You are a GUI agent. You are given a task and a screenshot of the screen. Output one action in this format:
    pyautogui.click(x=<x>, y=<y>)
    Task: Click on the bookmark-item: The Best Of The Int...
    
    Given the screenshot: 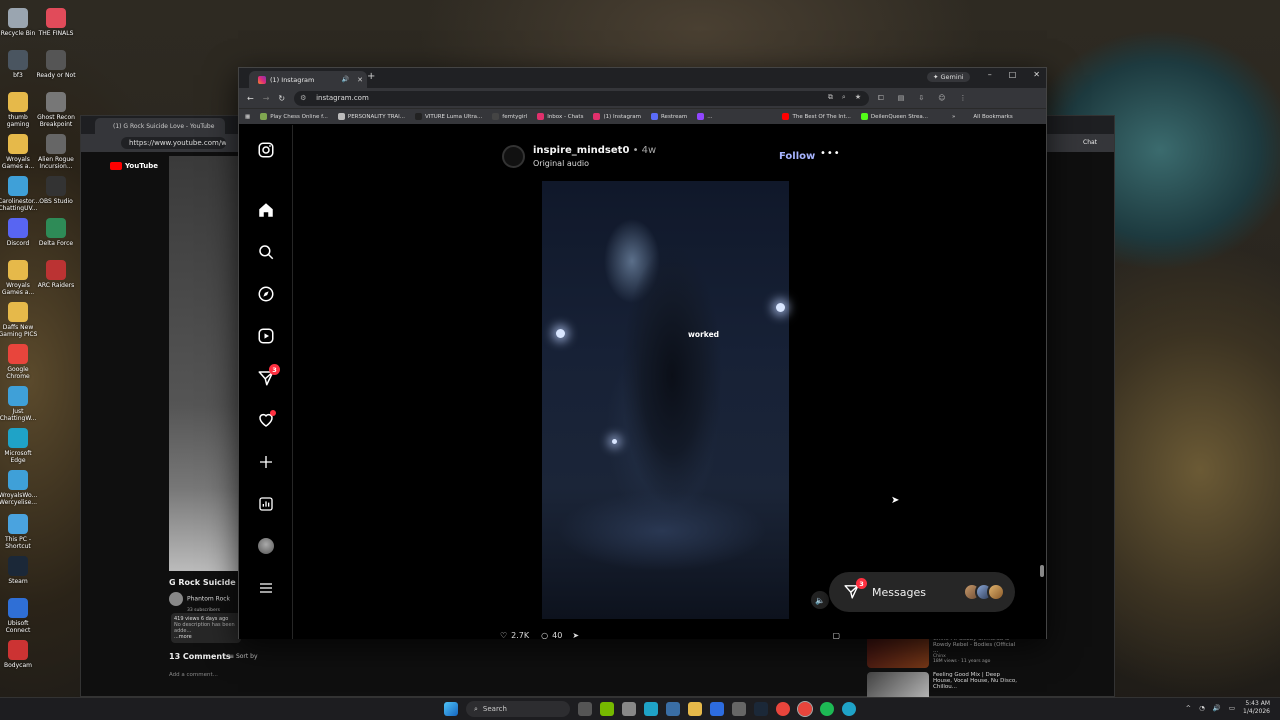 What is the action you would take?
    pyautogui.click(x=816, y=116)
    